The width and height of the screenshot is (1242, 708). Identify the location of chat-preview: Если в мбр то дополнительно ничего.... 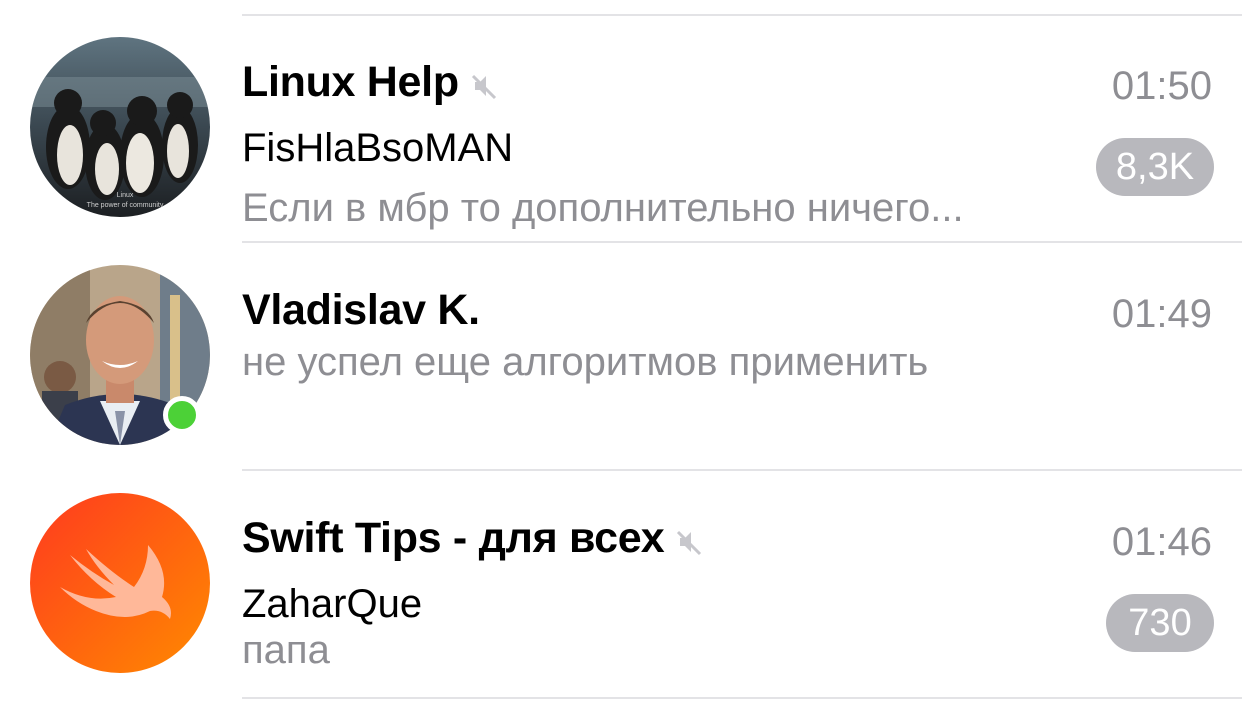
(603, 208).